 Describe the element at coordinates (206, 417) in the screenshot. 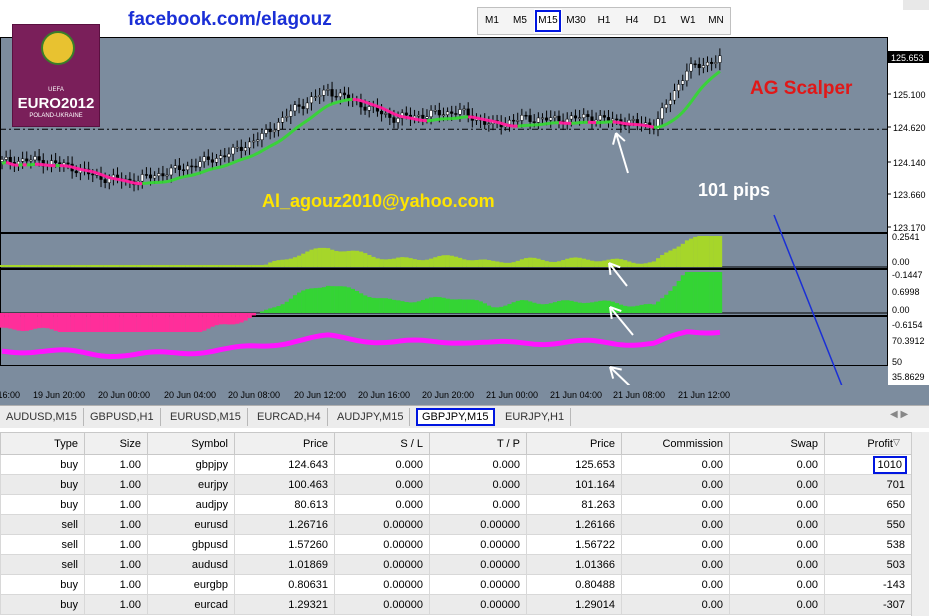

I see `tab-eurusd-m15: EURUSD,M15` at that location.